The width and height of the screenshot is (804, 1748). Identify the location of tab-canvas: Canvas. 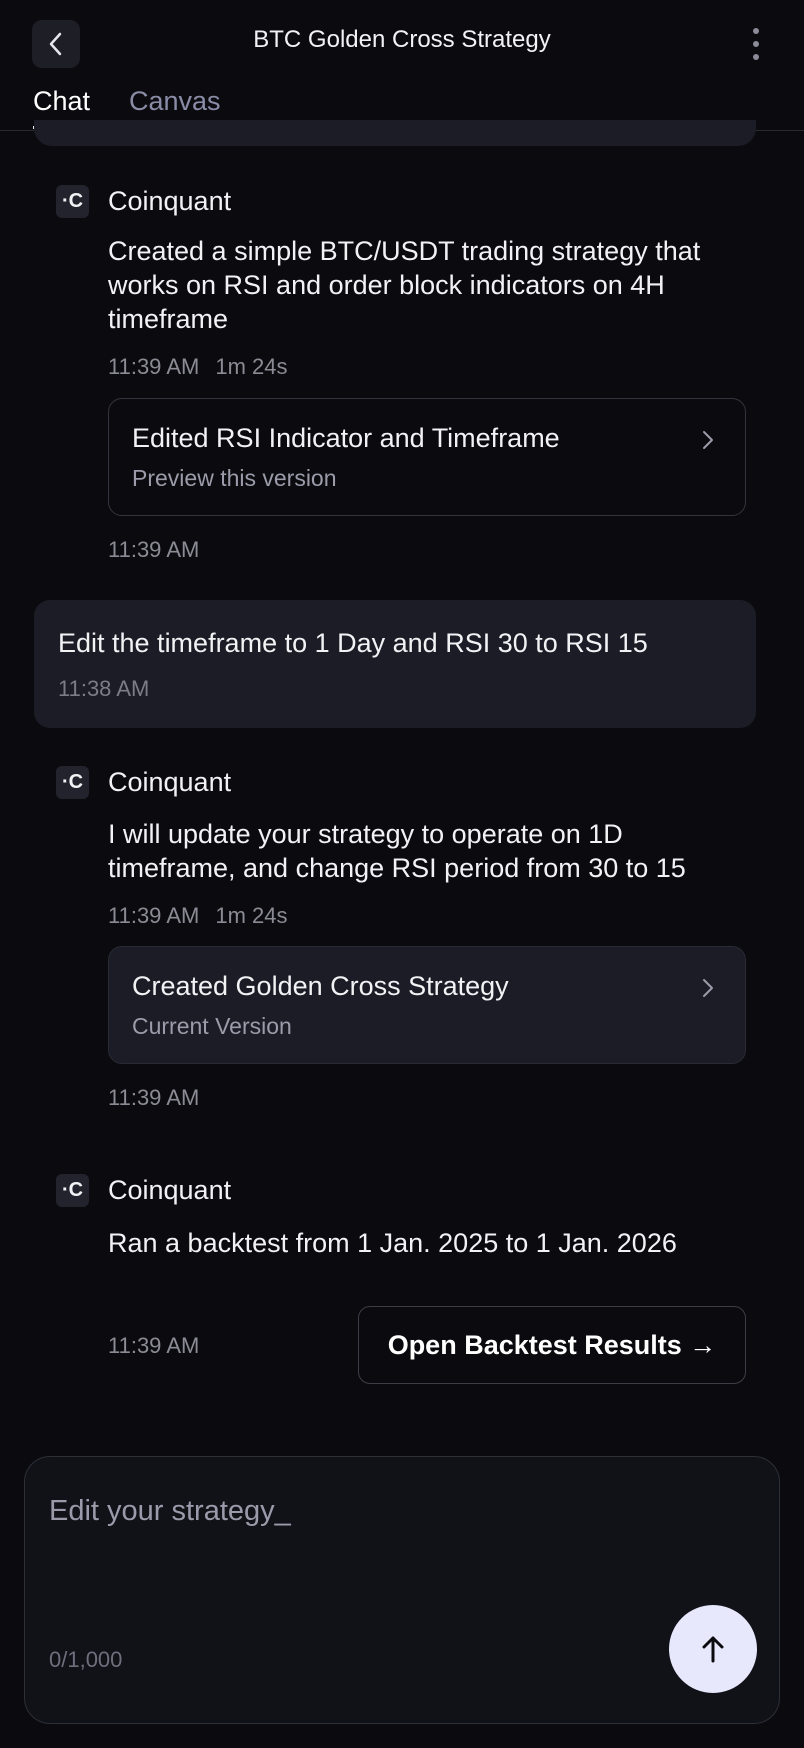
(175, 101).